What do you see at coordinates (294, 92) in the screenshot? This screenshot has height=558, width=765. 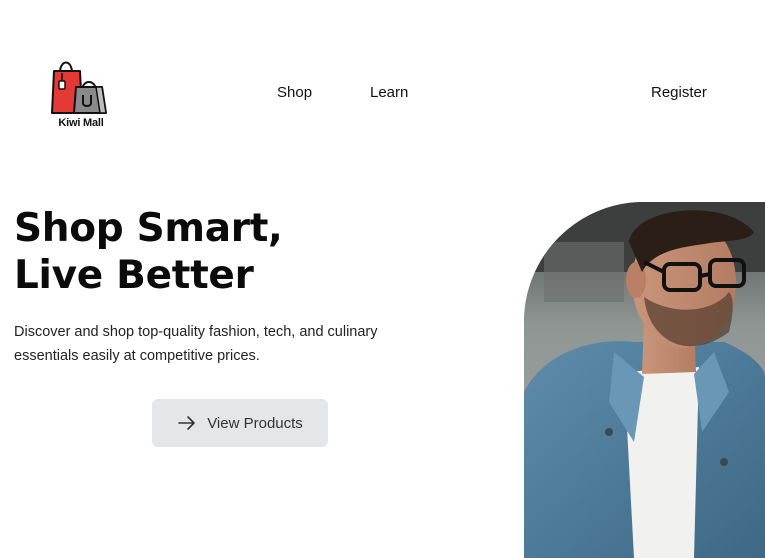 I see `nav-shop-link: Shop` at bounding box center [294, 92].